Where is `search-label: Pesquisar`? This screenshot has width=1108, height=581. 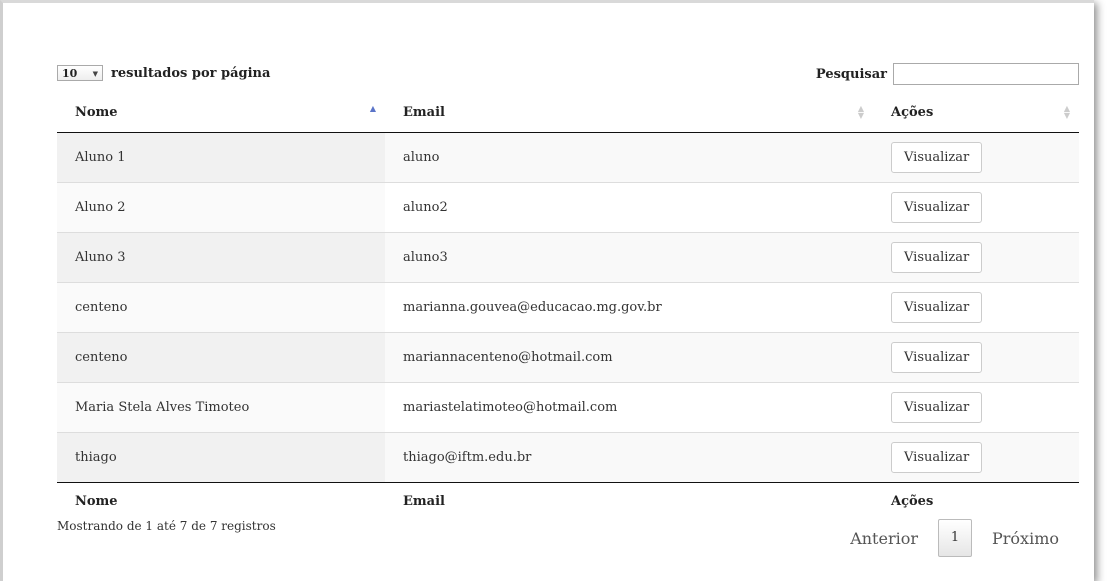 search-label: Pesquisar is located at coordinates (851, 74).